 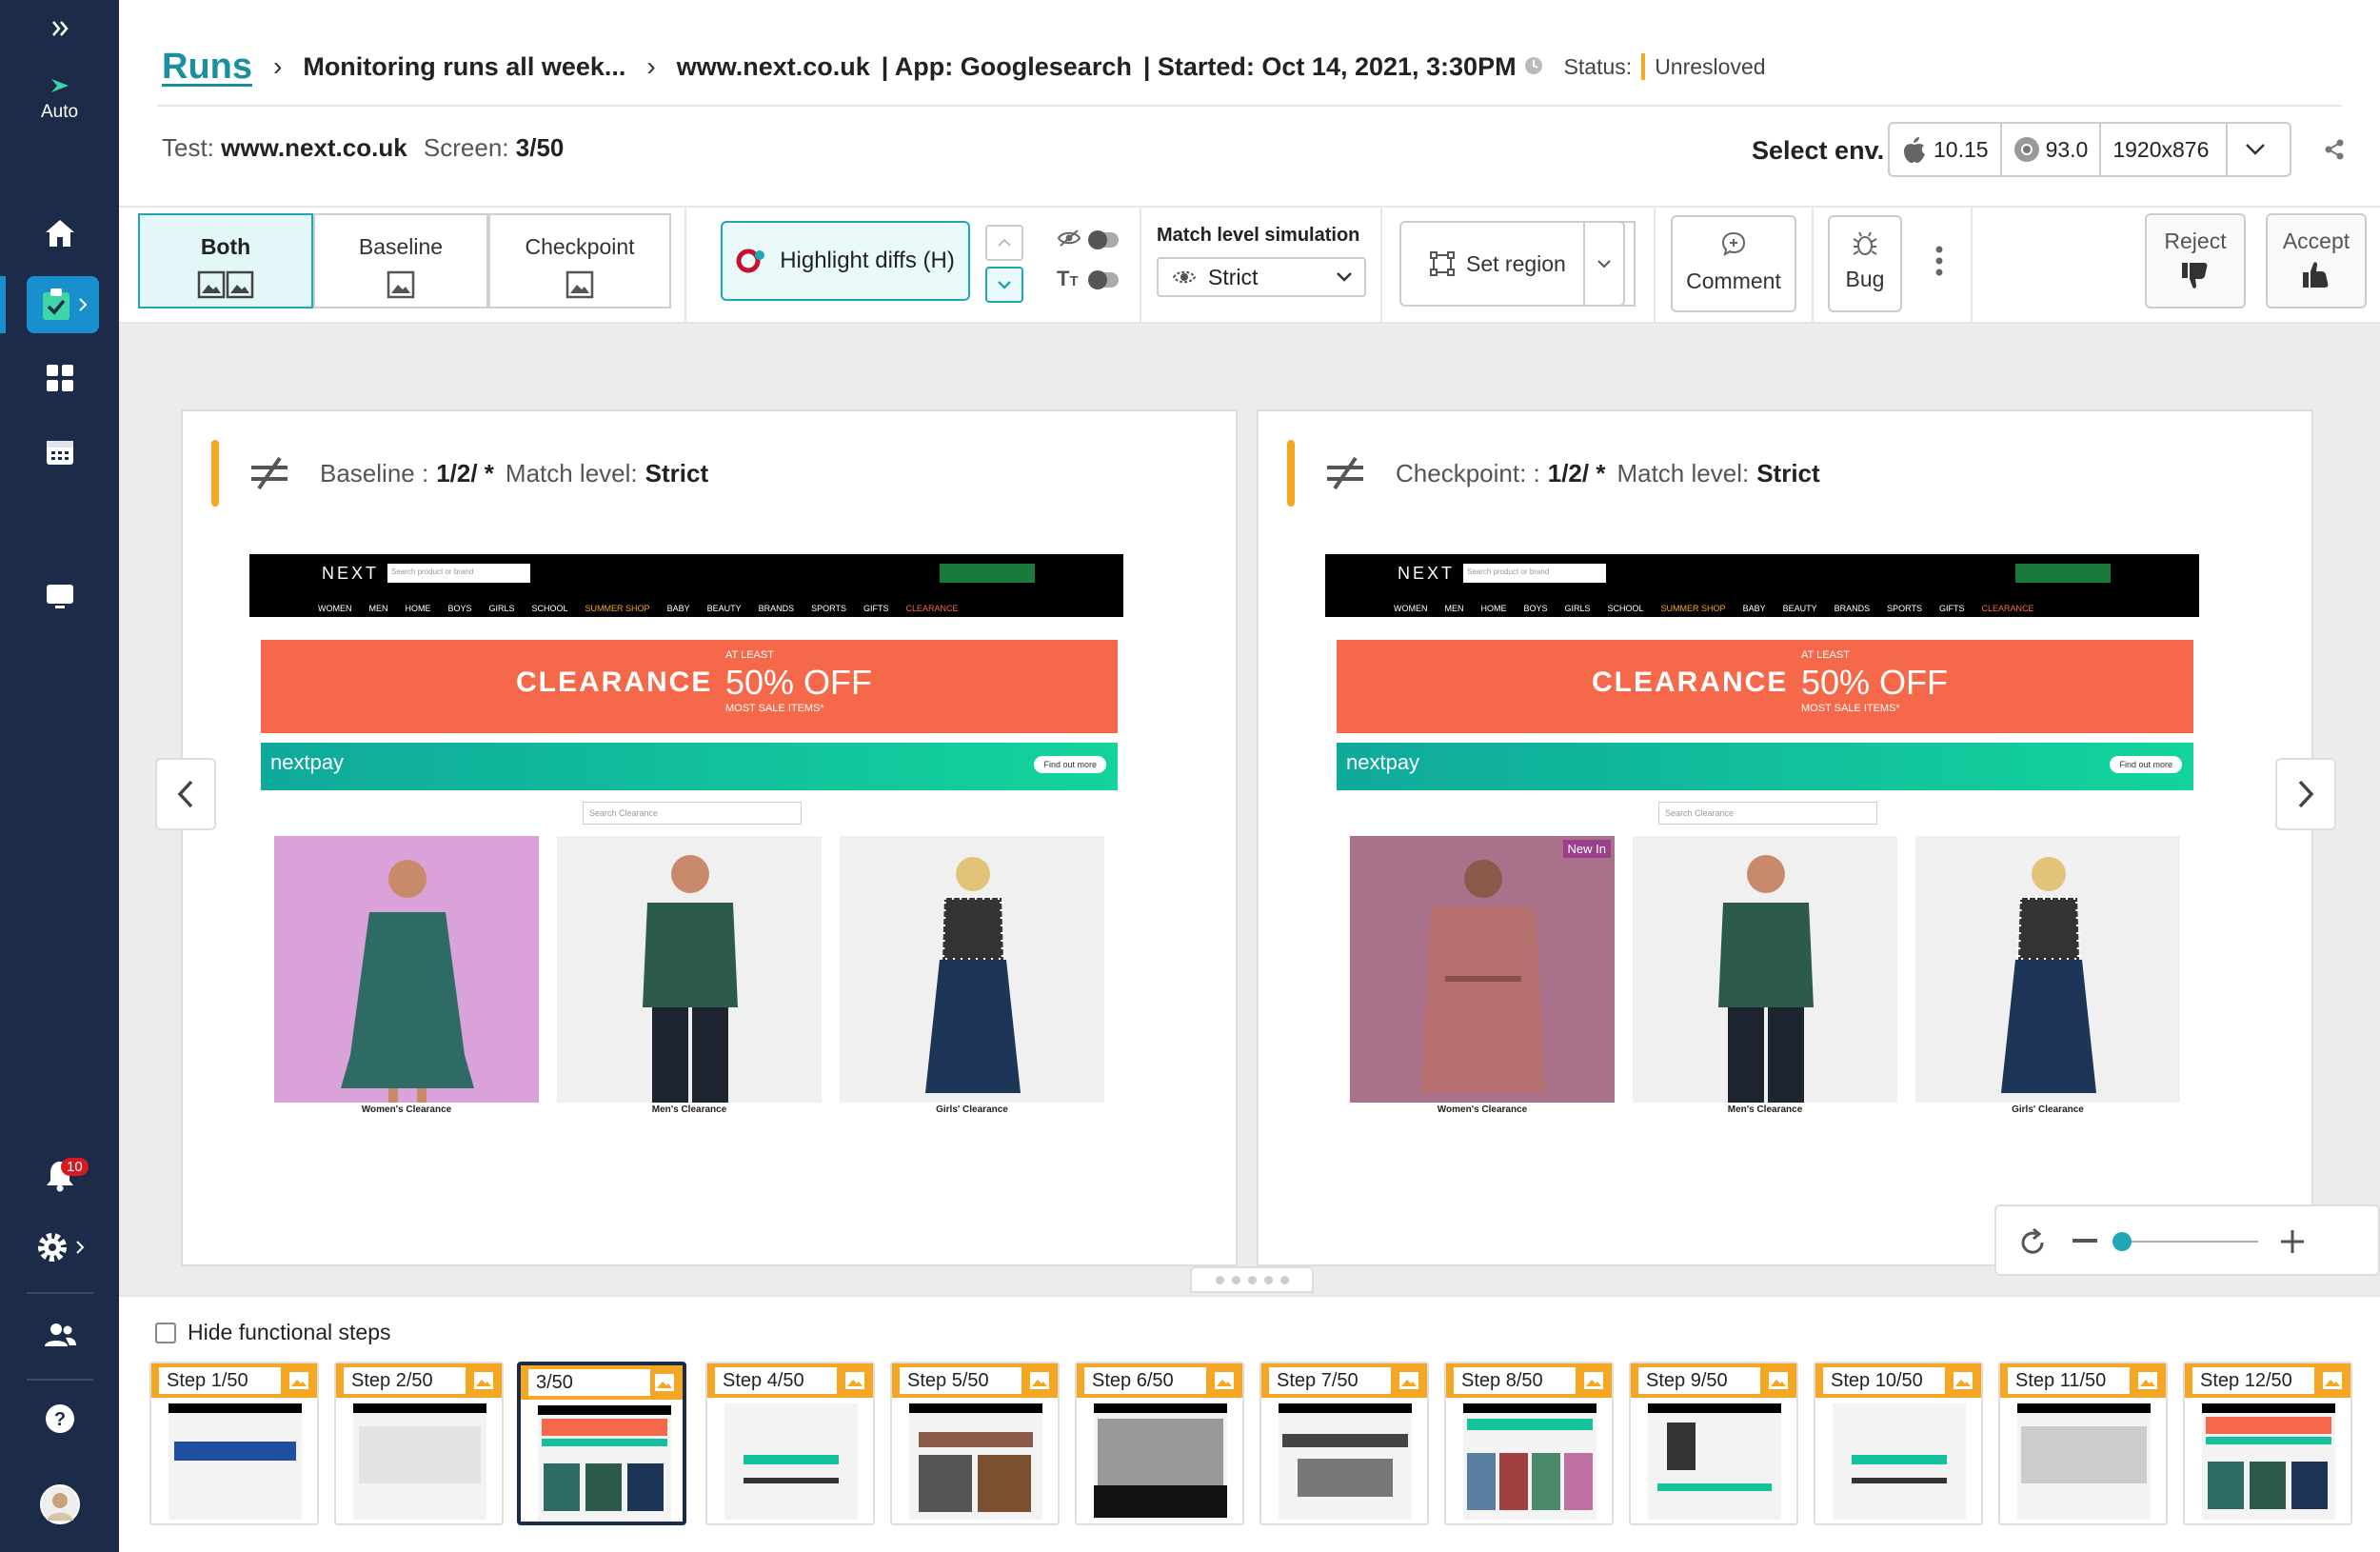 I want to click on bug-icon, so click(x=1865, y=243).